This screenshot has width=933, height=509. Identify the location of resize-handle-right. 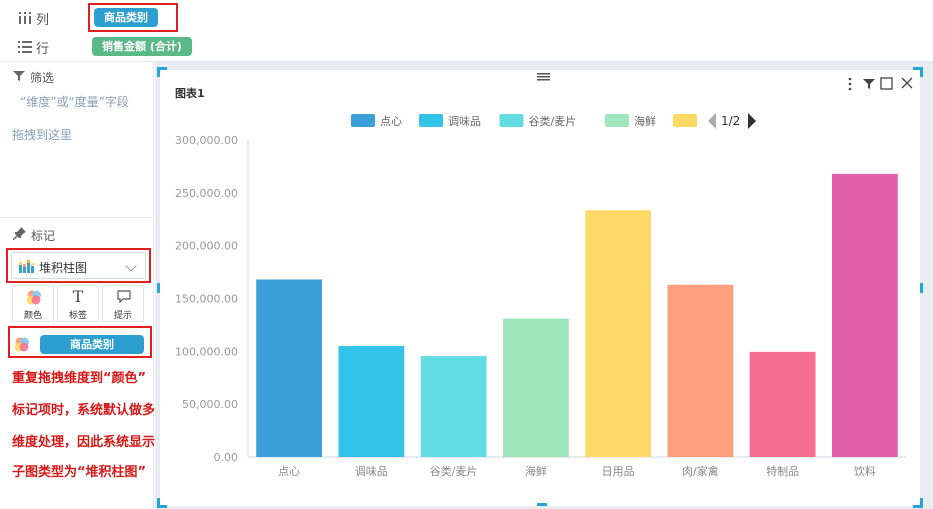
(921, 288).